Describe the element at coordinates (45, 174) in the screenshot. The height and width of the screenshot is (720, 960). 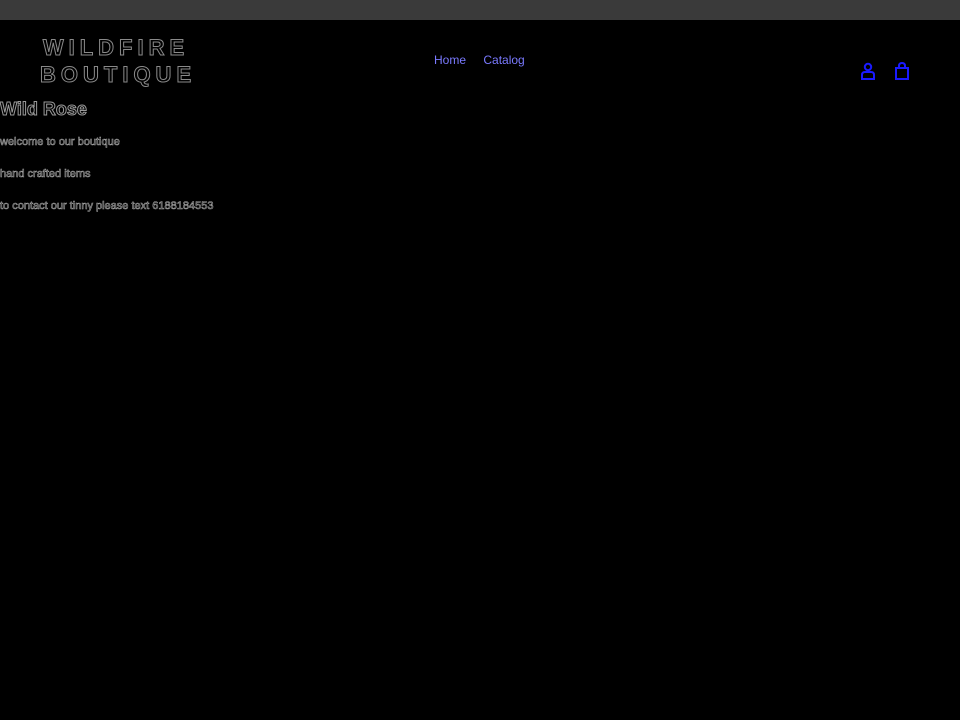
I see `tagline-text: hand crafted items` at that location.